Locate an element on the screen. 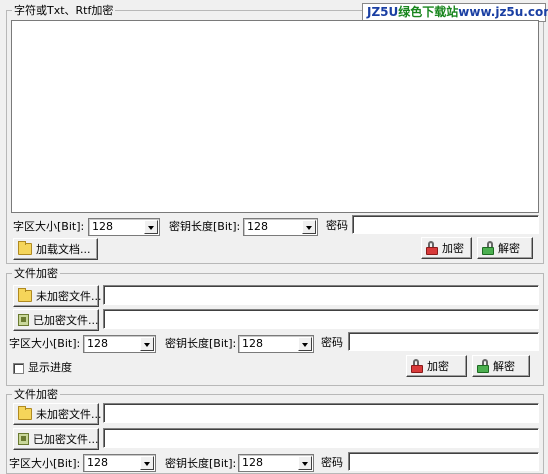 The image size is (548, 474). decrypt-text-button: 解密 is located at coordinates (505, 248).